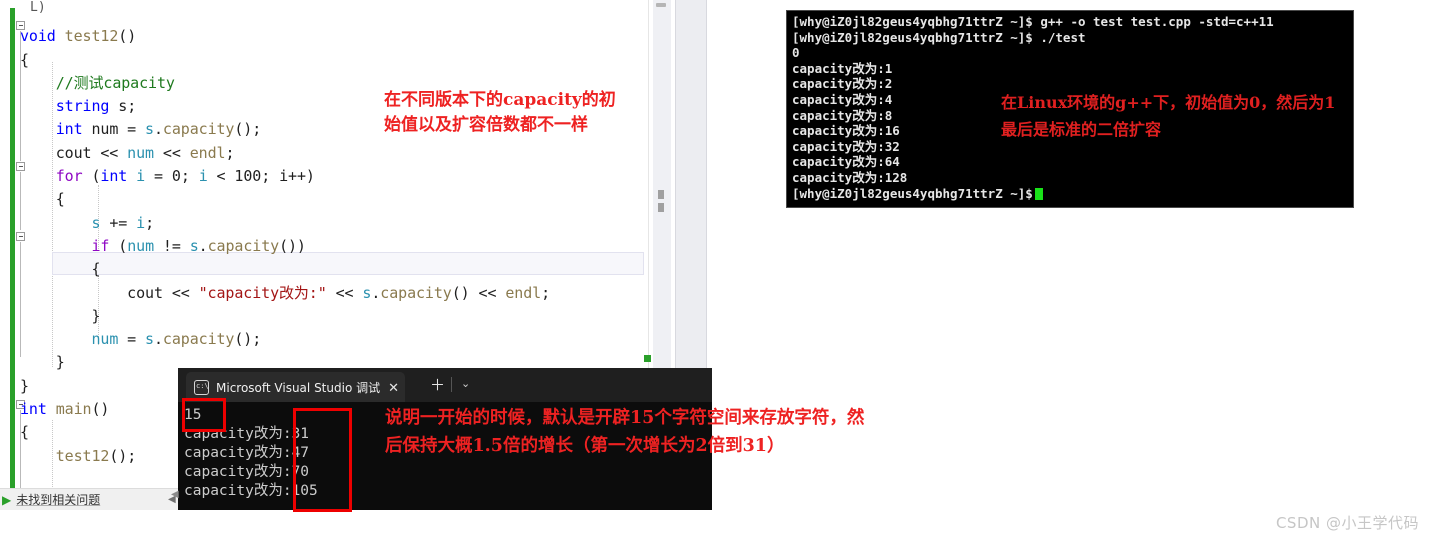  Describe the element at coordinates (1347, 523) in the screenshot. I see `csdn-watermark: CSDN @小王学代码` at that location.